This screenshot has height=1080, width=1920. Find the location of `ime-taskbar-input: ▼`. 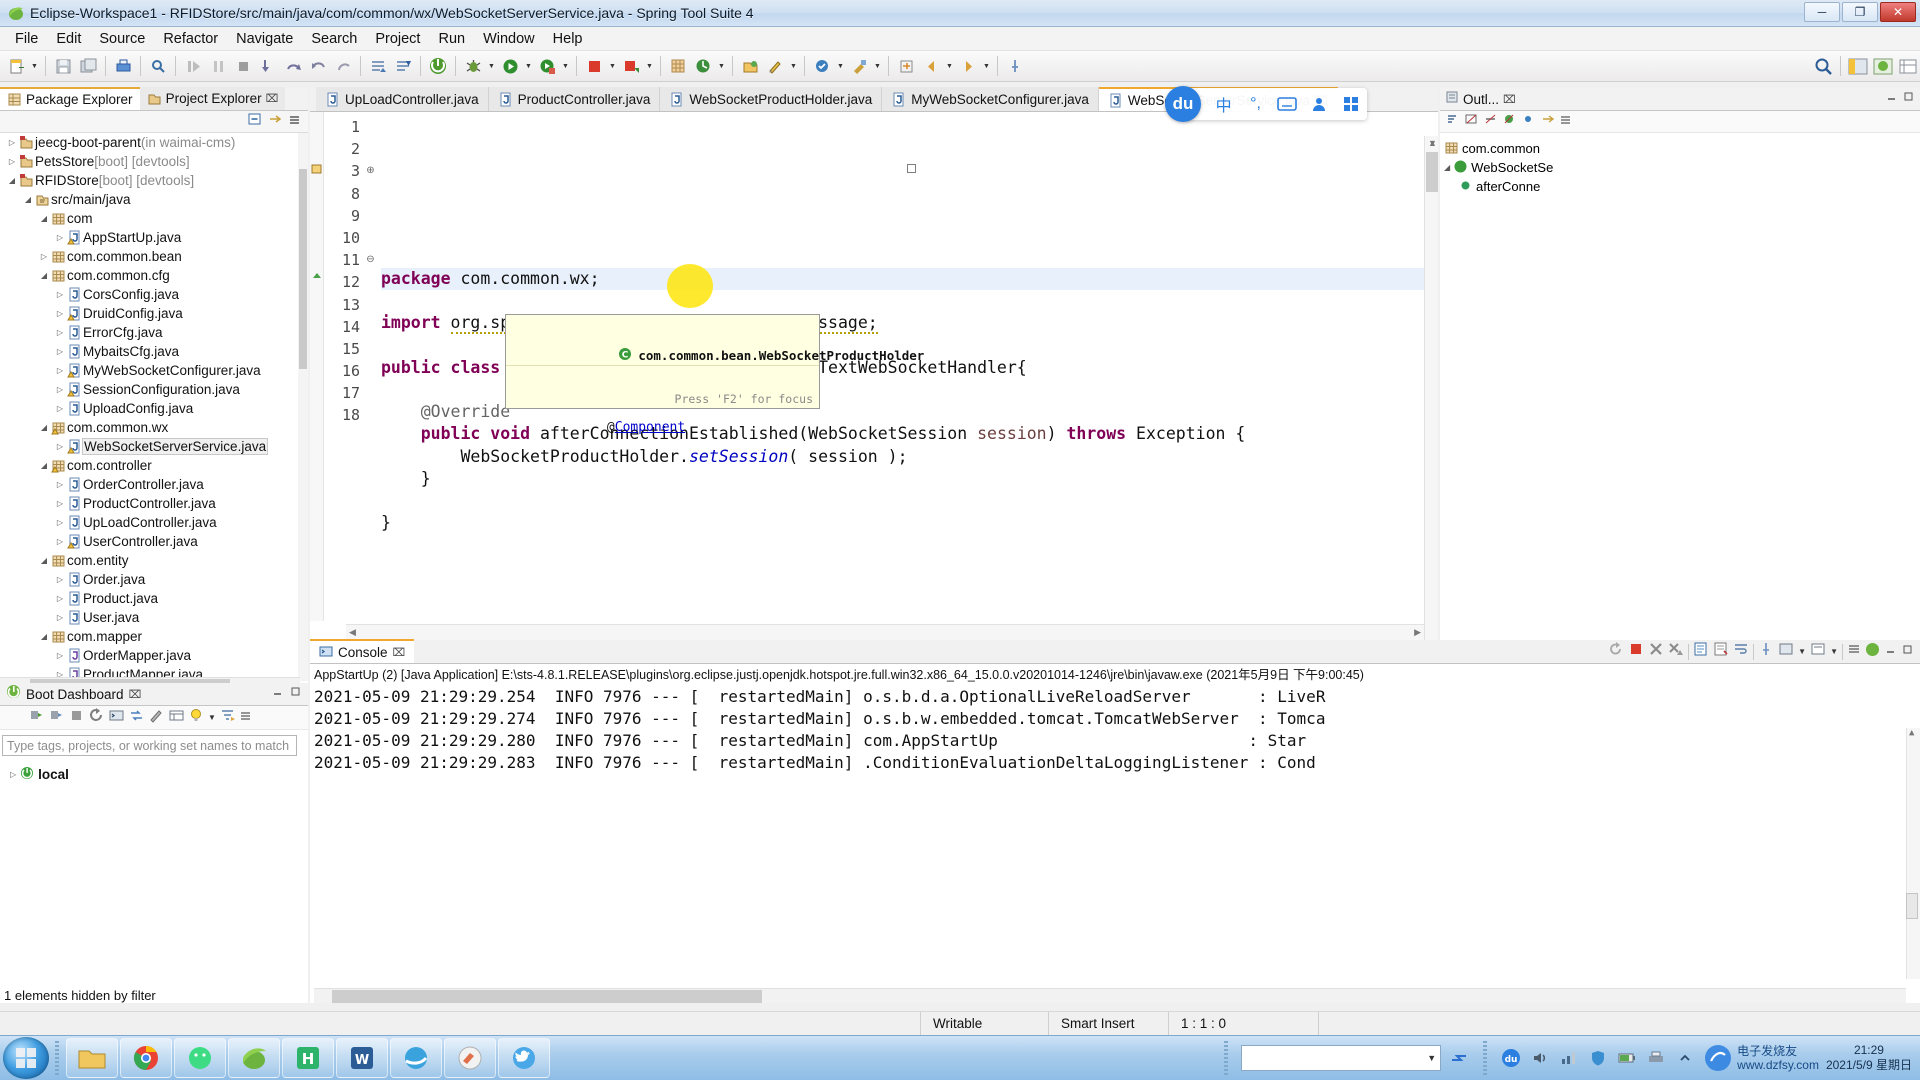

ime-taskbar-input: ▼ is located at coordinates (1341, 1058).